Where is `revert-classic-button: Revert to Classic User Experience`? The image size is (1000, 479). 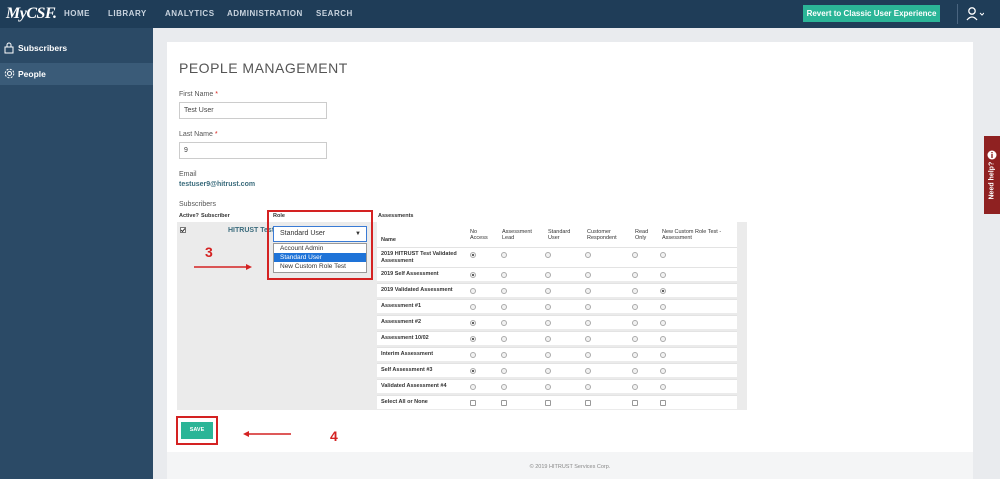
revert-classic-button: Revert to Classic User Experience is located at coordinates (871, 13).